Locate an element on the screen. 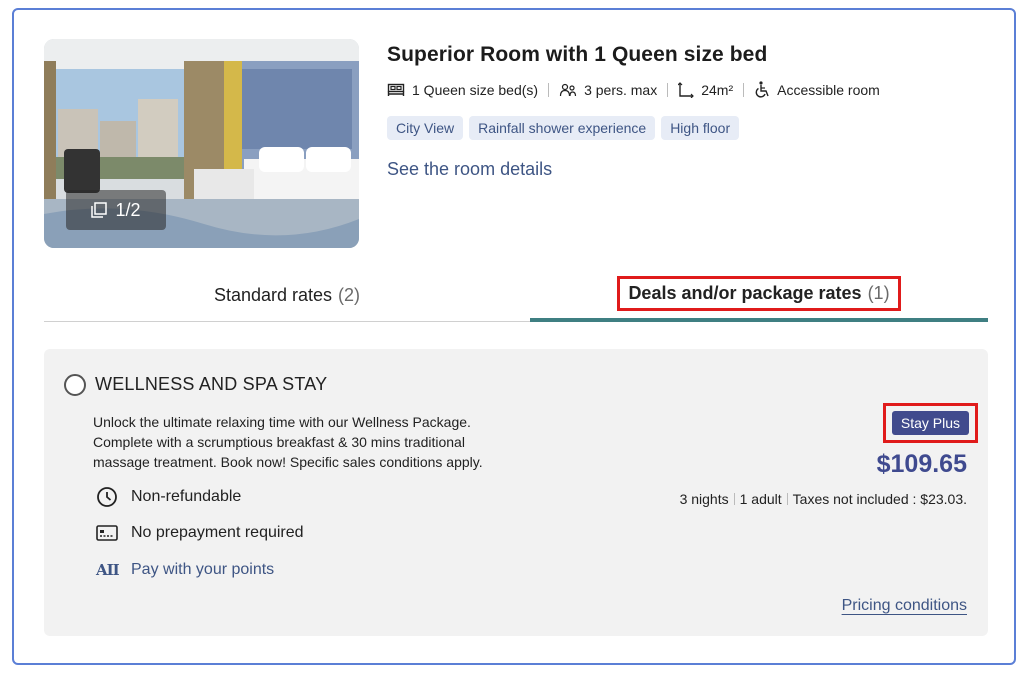  tag-city-view: City View is located at coordinates (425, 128).